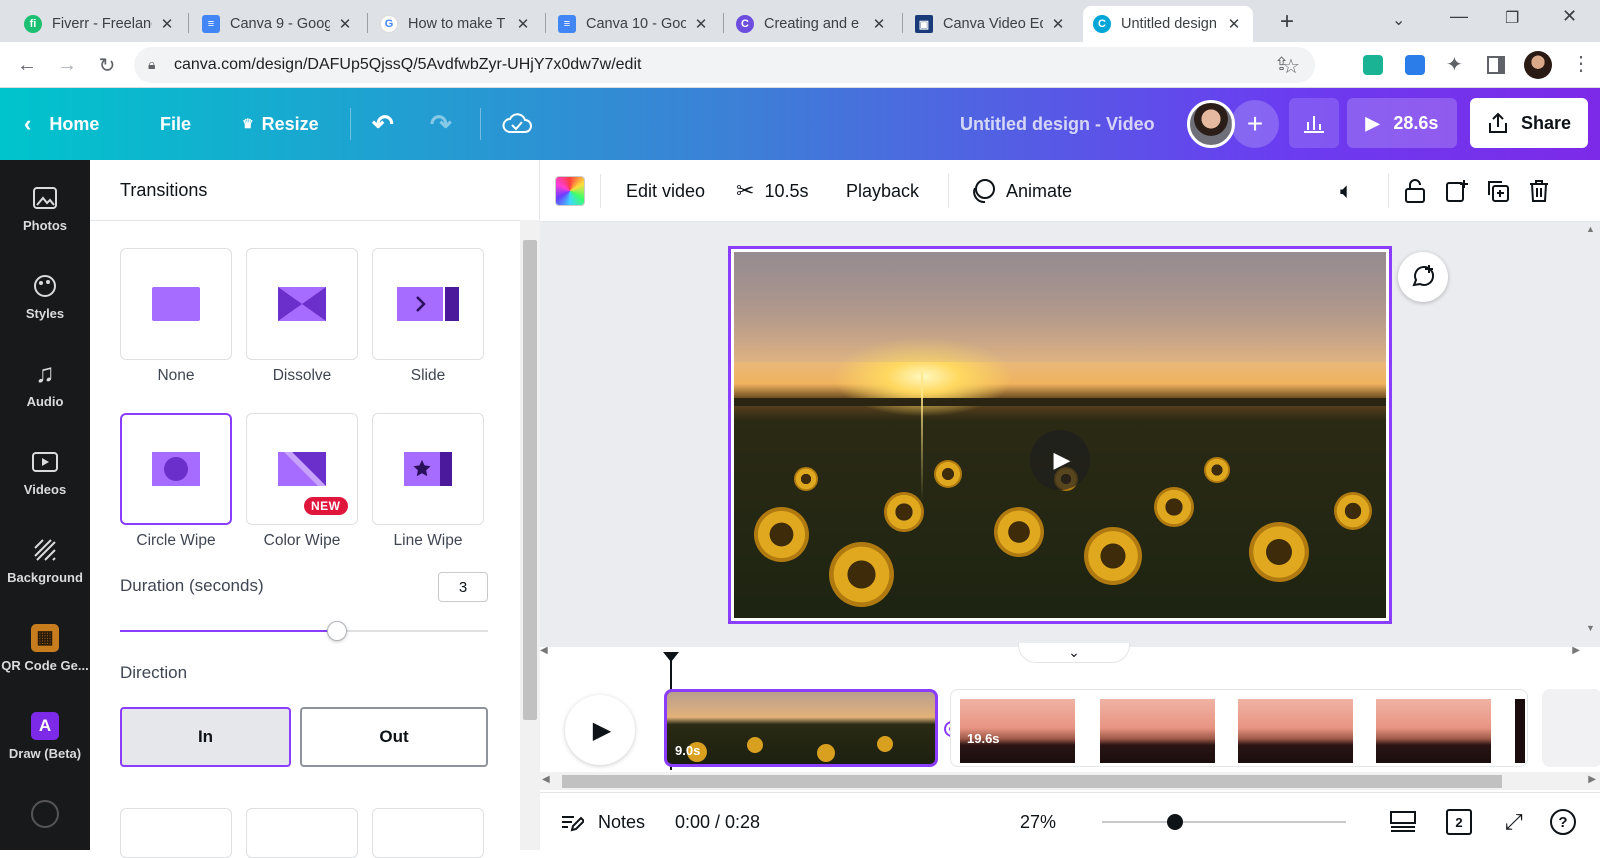 The width and height of the screenshot is (1600, 858). Describe the element at coordinates (1314, 123) in the screenshot. I see `insights-button` at that location.